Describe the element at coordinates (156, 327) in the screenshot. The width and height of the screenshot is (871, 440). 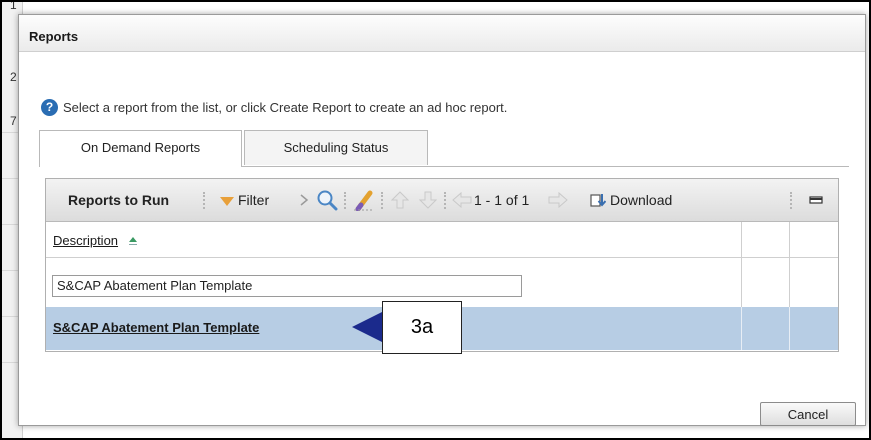
I see `report-link: S&CAP Abatement Plan Template` at that location.